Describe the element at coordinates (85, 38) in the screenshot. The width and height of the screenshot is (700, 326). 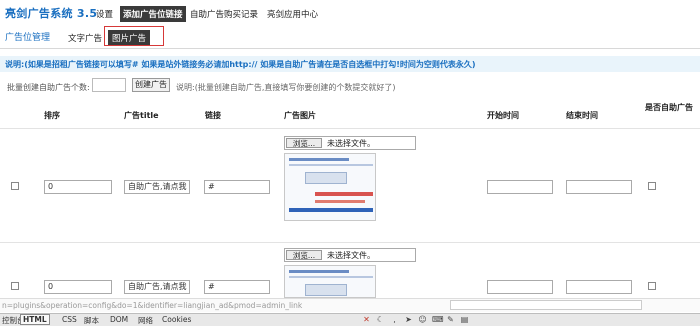
I see `tab-text-ads: 文字广告` at that location.